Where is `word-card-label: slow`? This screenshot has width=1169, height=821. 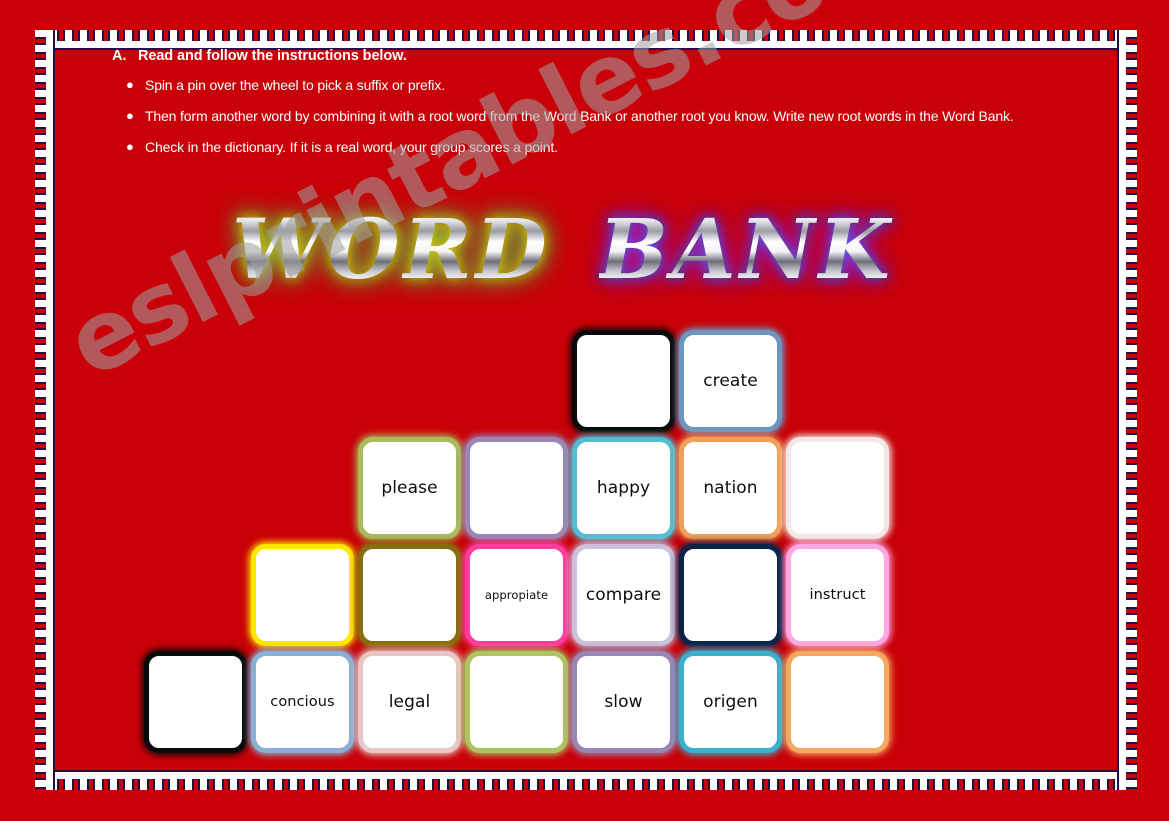
word-card-label: slow is located at coordinates (623, 702).